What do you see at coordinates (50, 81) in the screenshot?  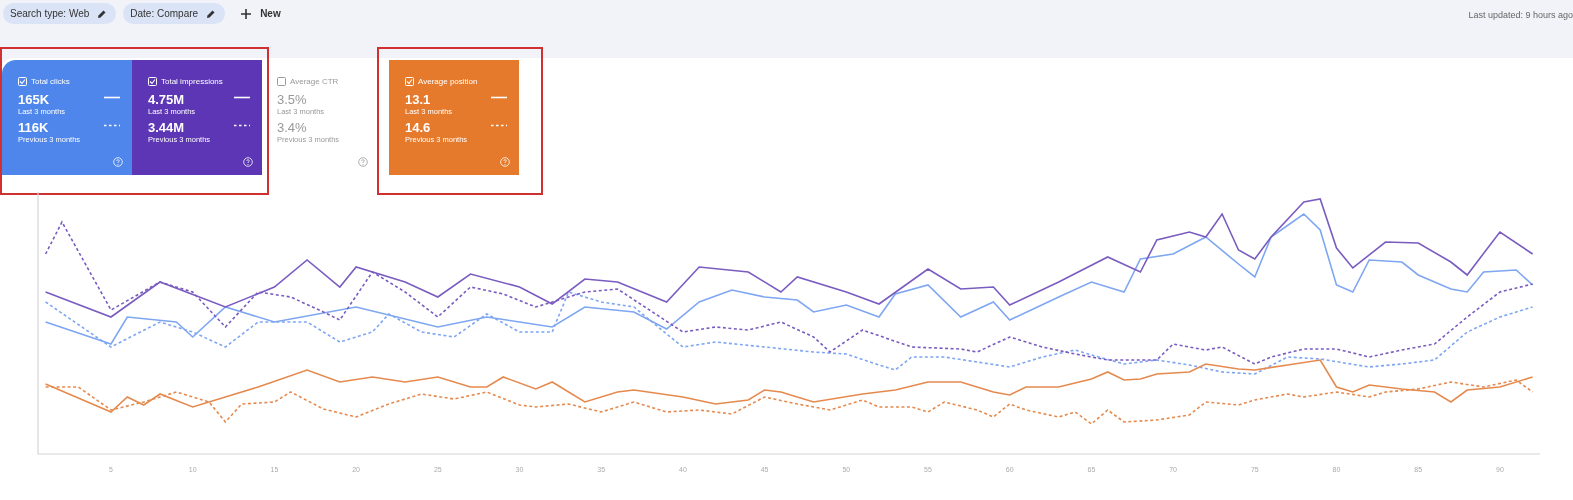 I see `metric-label: Total clicks` at bounding box center [50, 81].